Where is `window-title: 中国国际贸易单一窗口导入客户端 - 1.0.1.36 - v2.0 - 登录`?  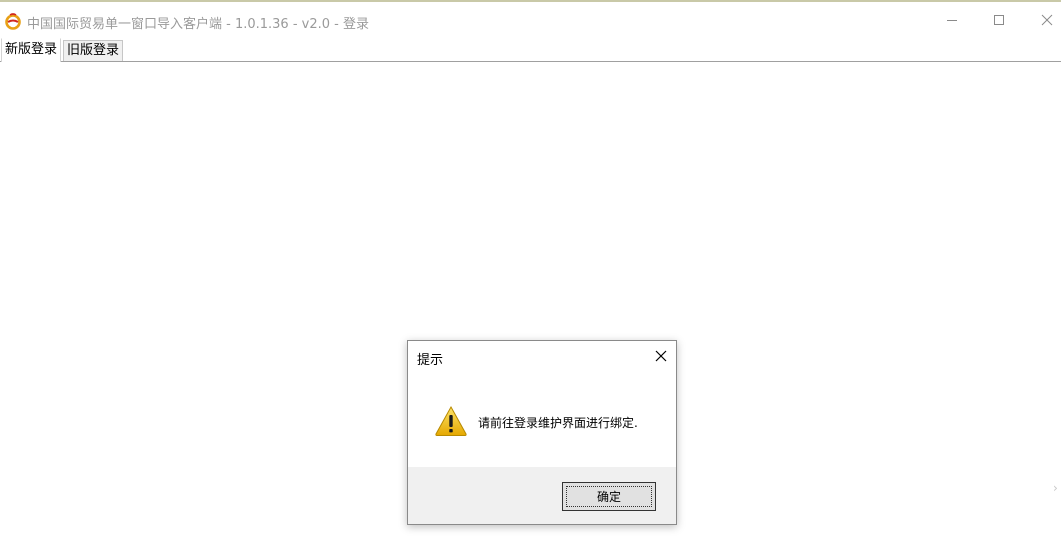 window-title: 中国国际贸易单一窗口导入客户端 - 1.0.1.36 - v2.0 - 登录 is located at coordinates (198, 24).